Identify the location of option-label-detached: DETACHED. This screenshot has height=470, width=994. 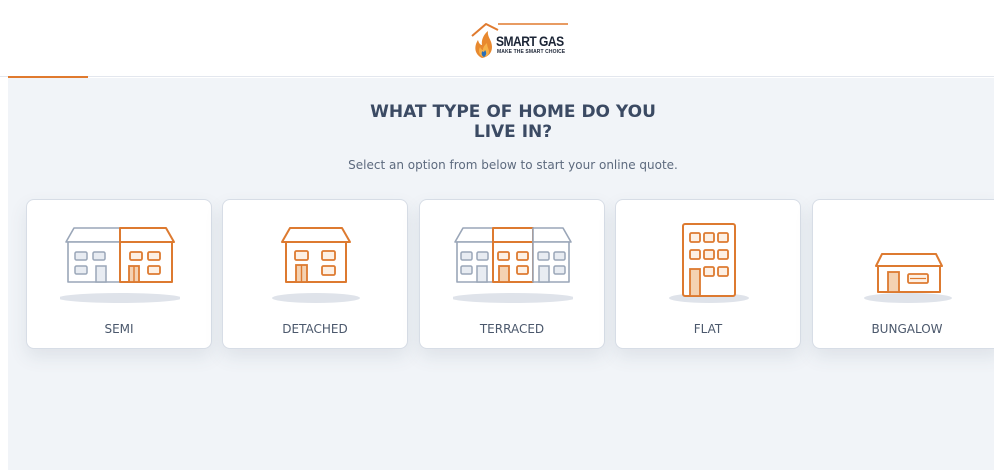
(315, 329).